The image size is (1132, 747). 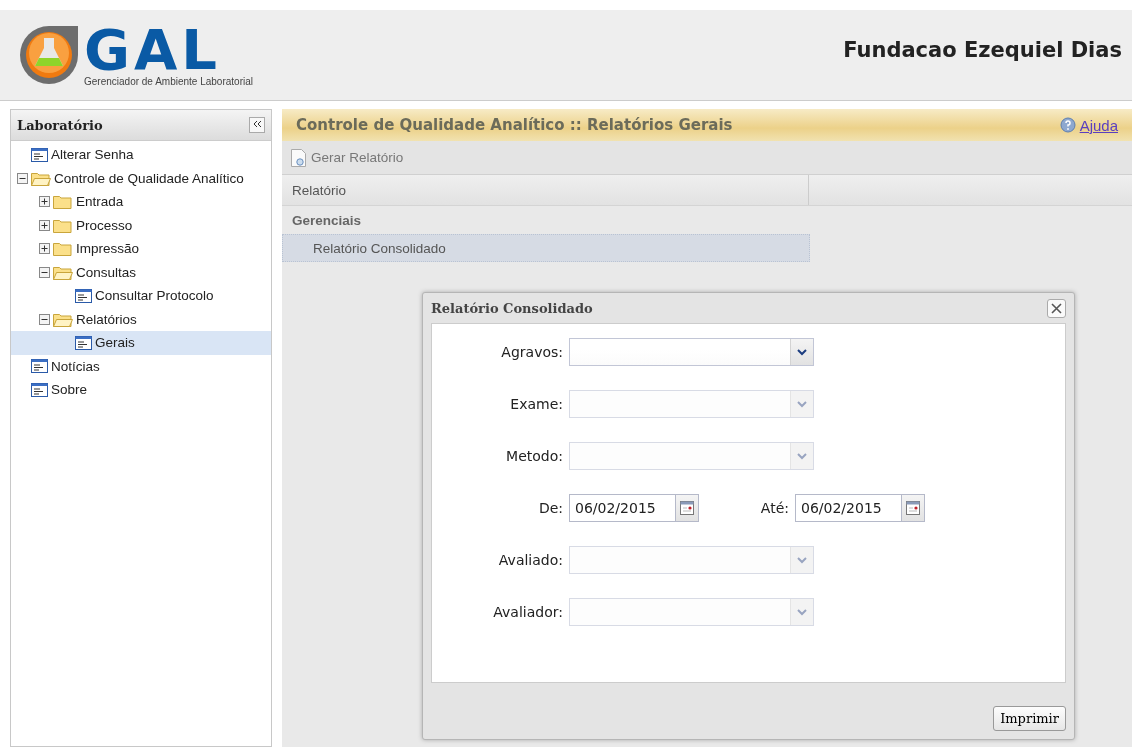 I want to click on tree-item: Consultar Protocolo, so click(x=154, y=296).